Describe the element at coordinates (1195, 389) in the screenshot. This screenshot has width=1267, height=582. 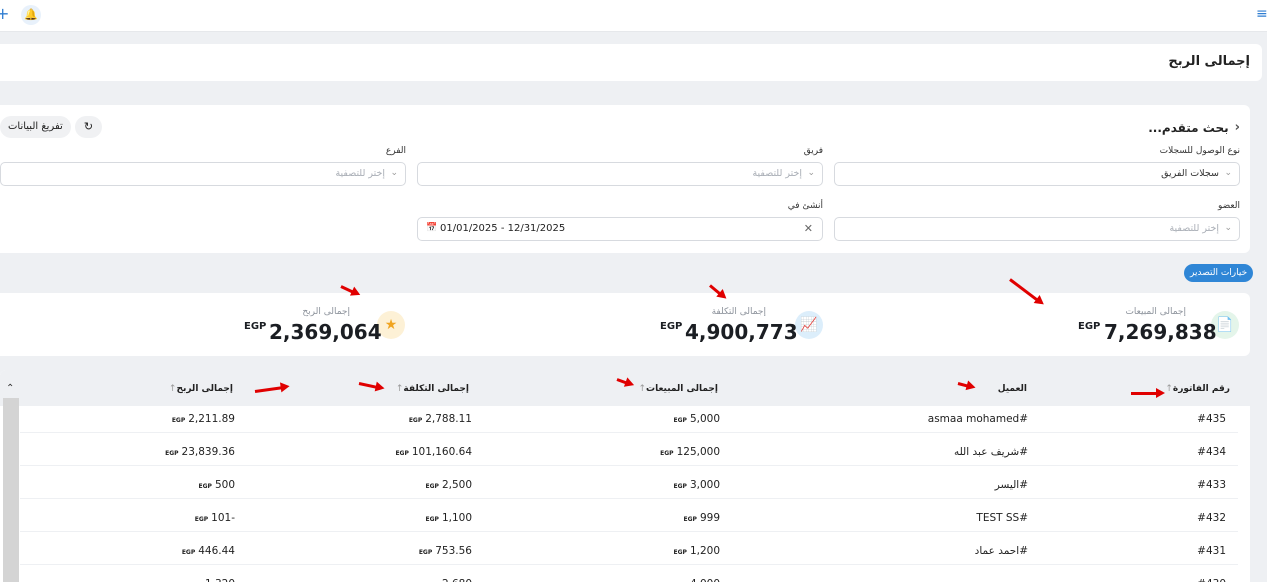
I see `column-header-invoice: رقم الفاتورة↑` at that location.